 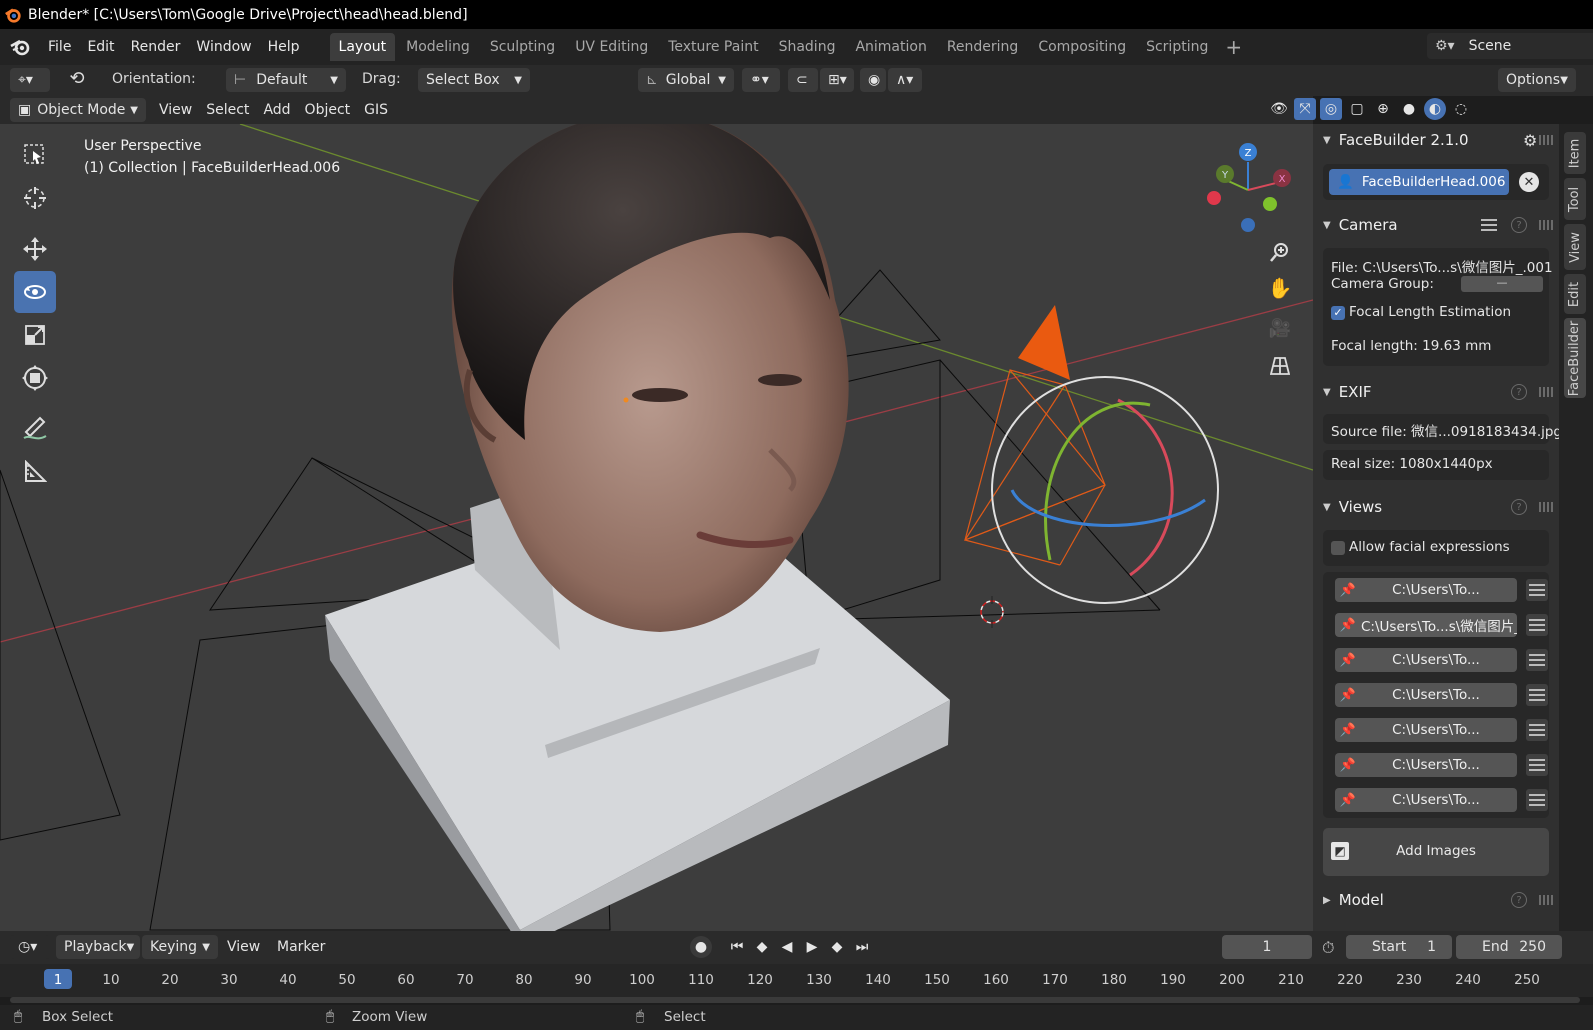 What do you see at coordinates (837, 947) in the screenshot?
I see `next-keyframe-icon: ◆` at bounding box center [837, 947].